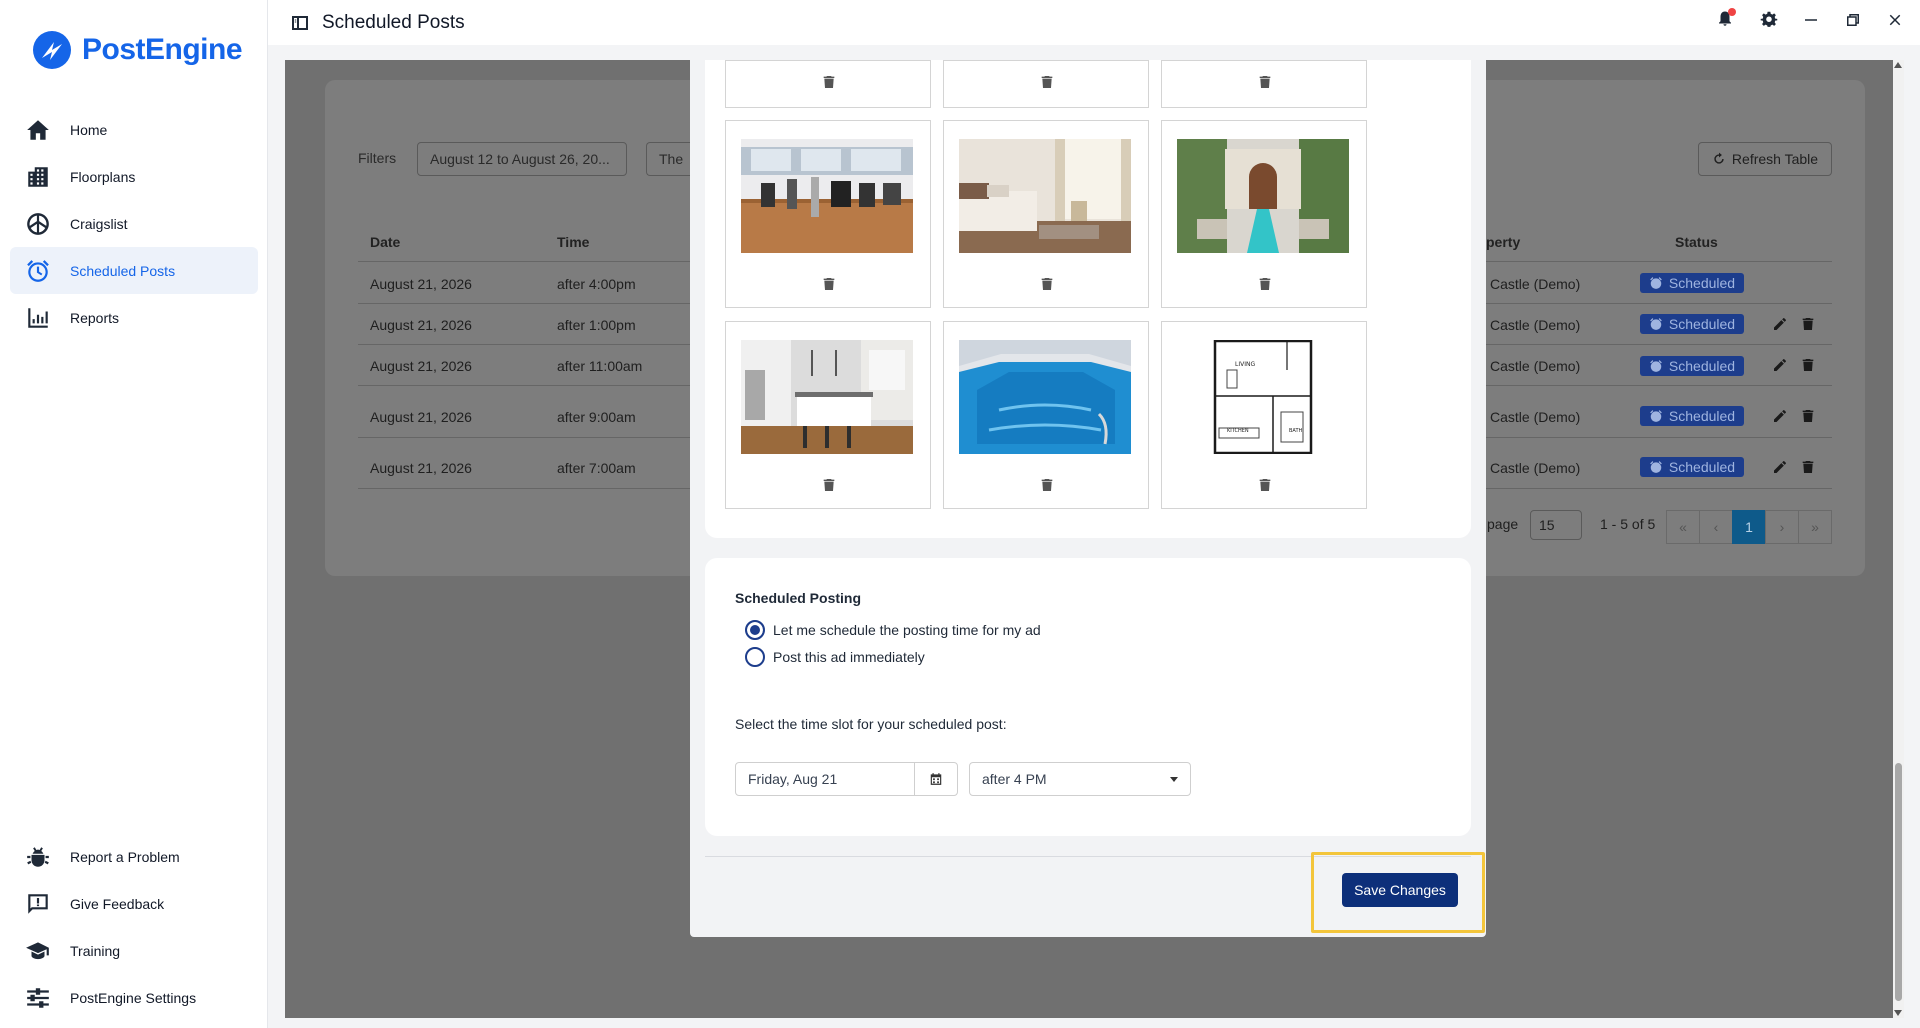 The image size is (1920, 1028). What do you see at coordinates (1749, 527) in the screenshot?
I see `page-button-current: 1` at bounding box center [1749, 527].